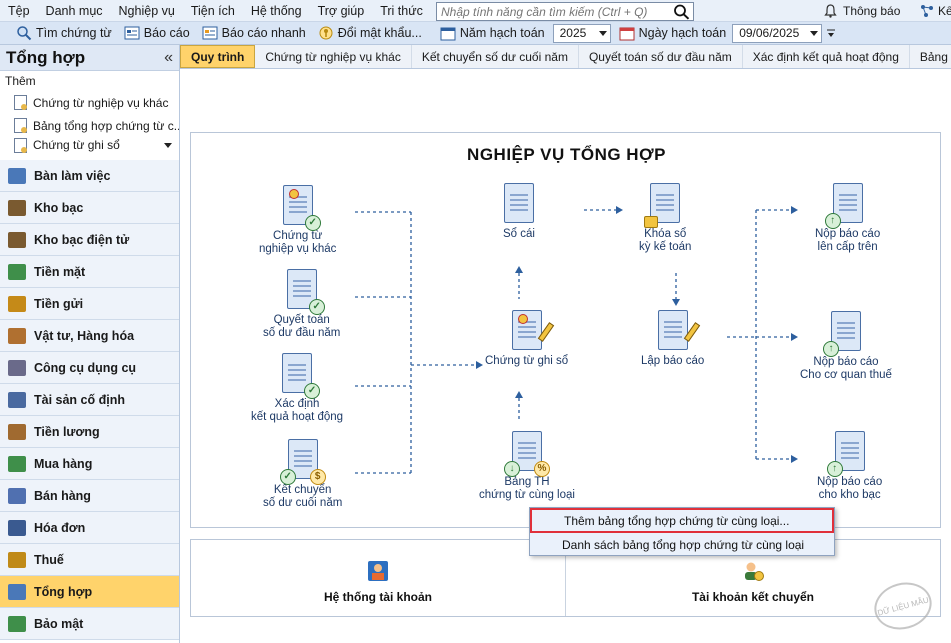  What do you see at coordinates (17, 271) in the screenshot?
I see `cash-icon` at bounding box center [17, 271].